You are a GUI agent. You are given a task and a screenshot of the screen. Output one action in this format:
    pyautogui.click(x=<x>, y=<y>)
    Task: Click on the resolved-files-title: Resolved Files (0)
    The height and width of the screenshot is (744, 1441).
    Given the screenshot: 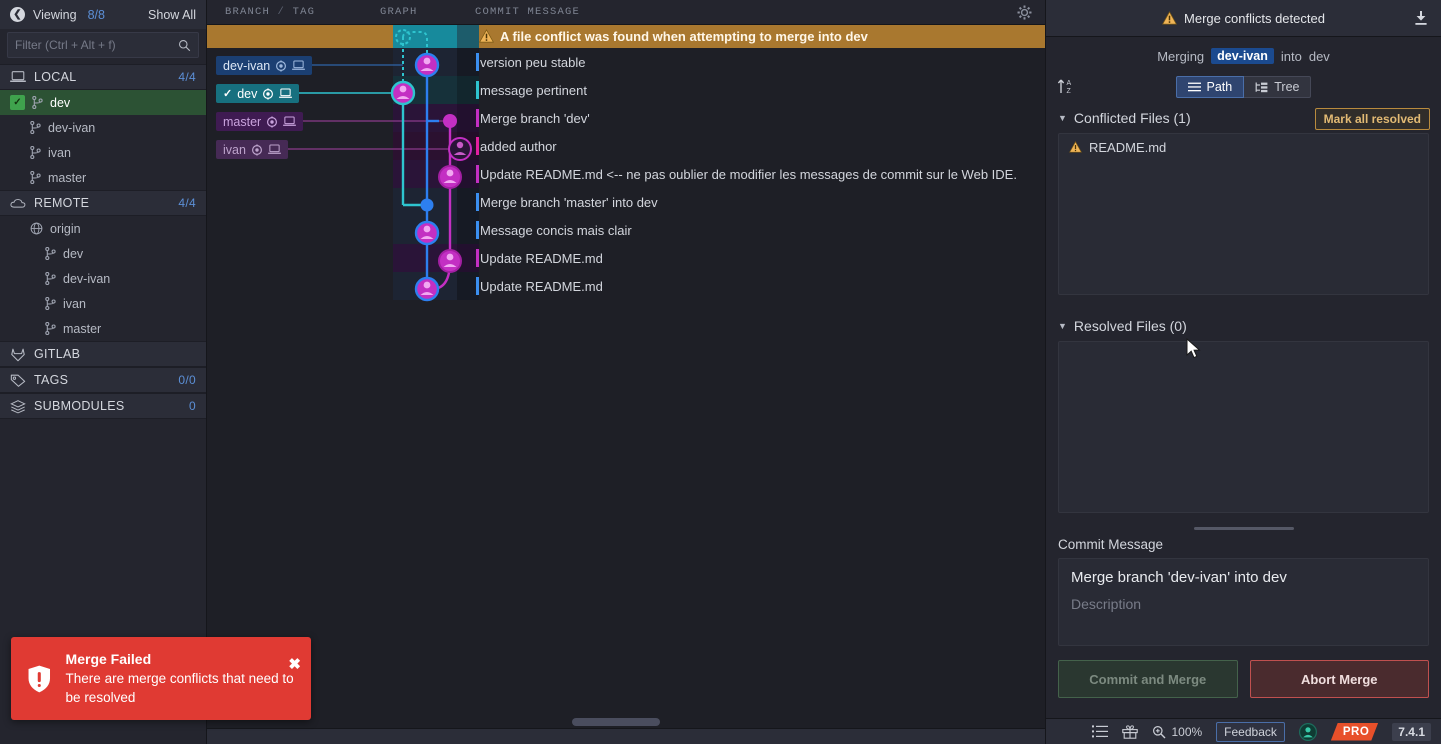 What is the action you would take?
    pyautogui.click(x=1130, y=326)
    